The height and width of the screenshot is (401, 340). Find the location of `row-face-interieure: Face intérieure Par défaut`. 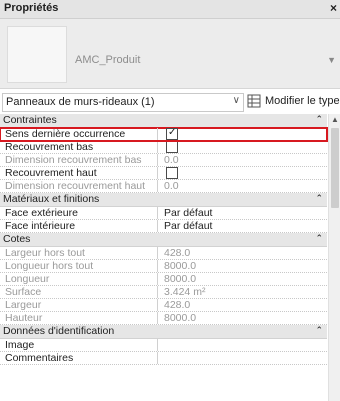

row-face-interieure: Face intérieure Par défaut is located at coordinates (163, 226).